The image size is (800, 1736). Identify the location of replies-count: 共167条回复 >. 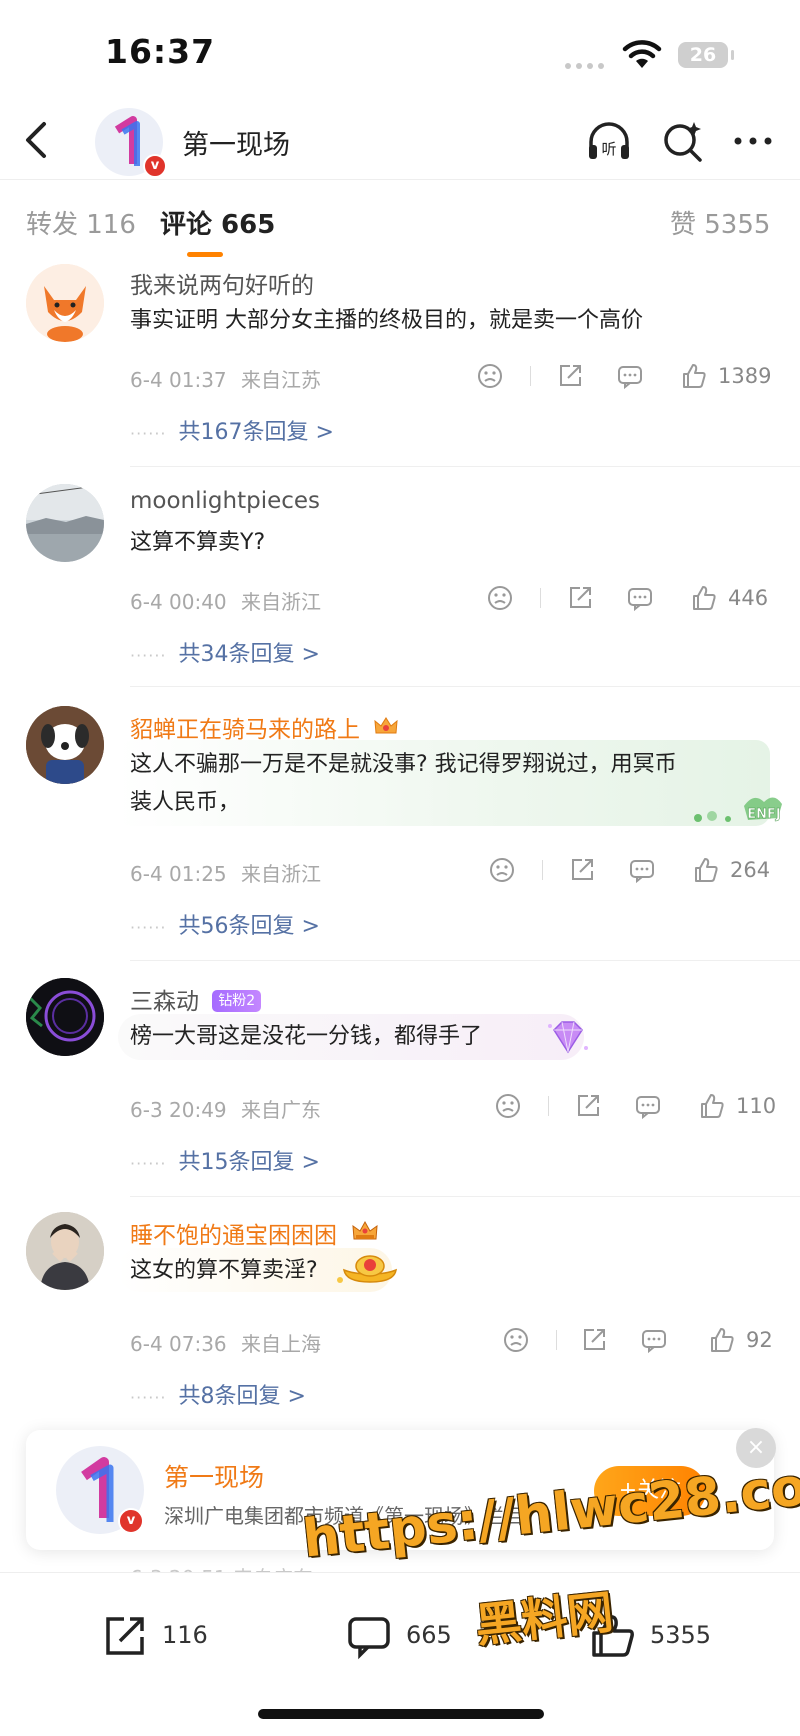
(256, 432).